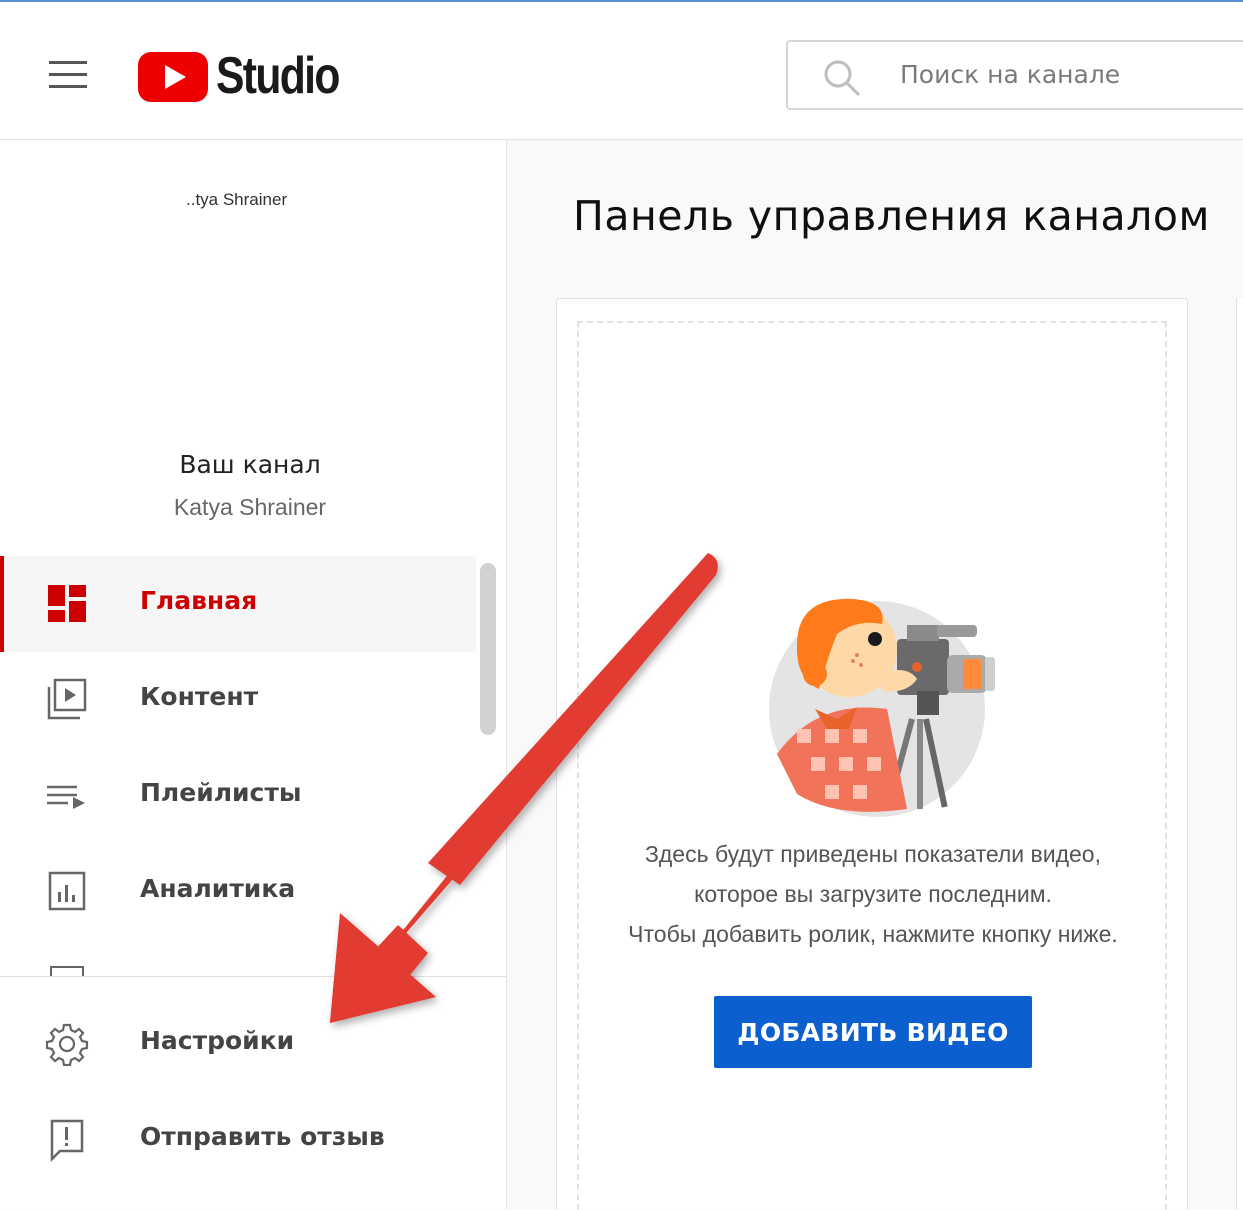 The height and width of the screenshot is (1210, 1243). I want to click on analytics-icon, so click(67, 891).